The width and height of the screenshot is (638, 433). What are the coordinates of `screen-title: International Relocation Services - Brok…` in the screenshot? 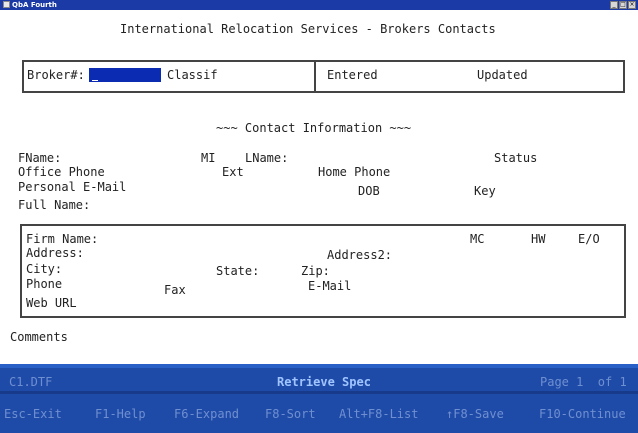 It's located at (308, 29).